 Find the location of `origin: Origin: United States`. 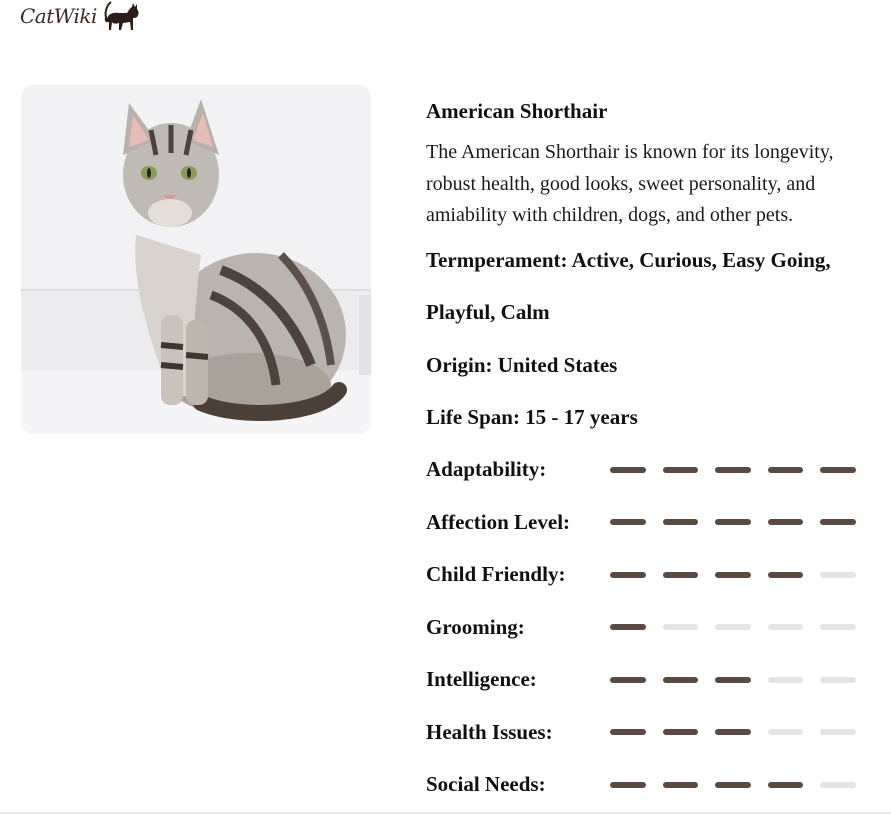

origin: Origin: United States is located at coordinates (522, 364).